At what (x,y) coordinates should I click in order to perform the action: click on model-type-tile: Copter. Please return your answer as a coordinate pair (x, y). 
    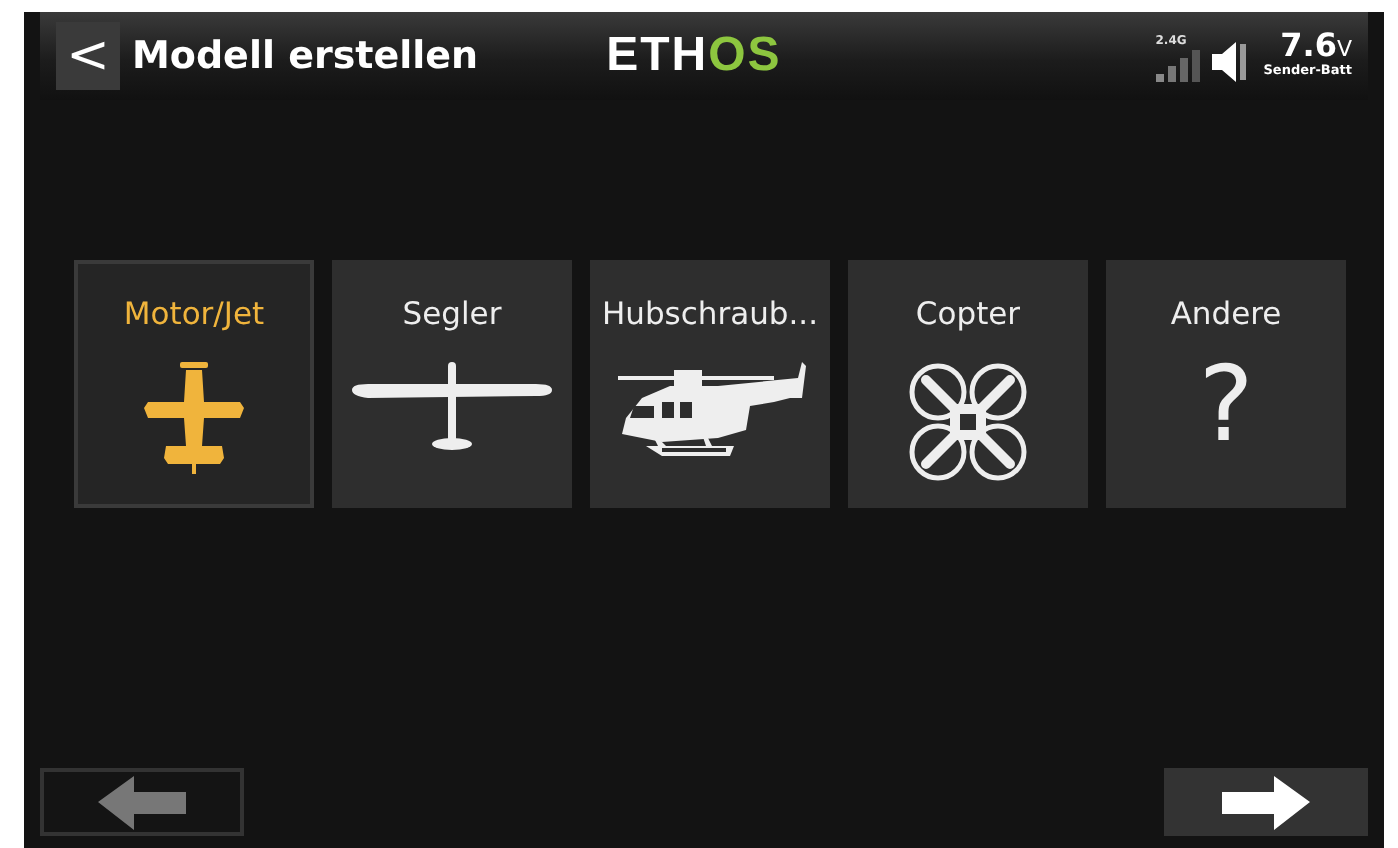
    Looking at the image, I should click on (968, 384).